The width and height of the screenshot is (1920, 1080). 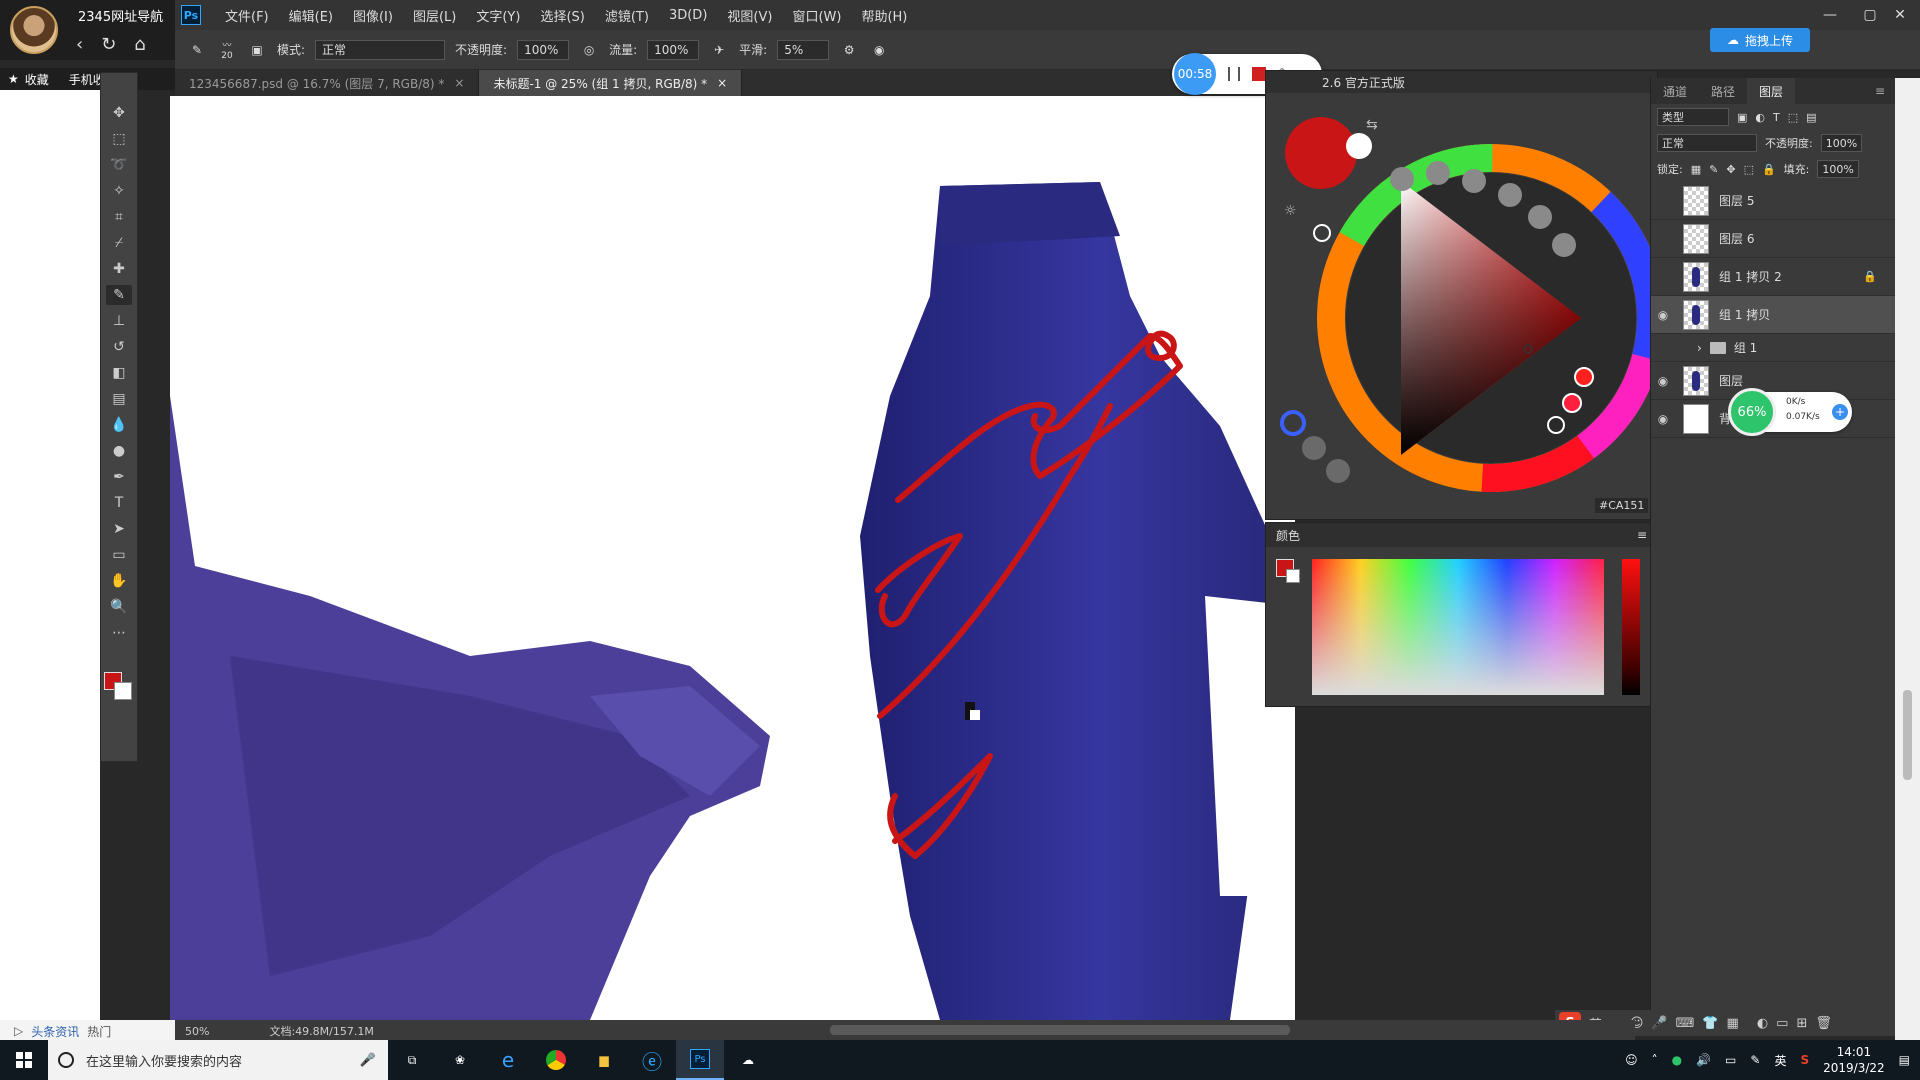 I want to click on layer-kind-filter: 类型, so click(x=1693, y=117).